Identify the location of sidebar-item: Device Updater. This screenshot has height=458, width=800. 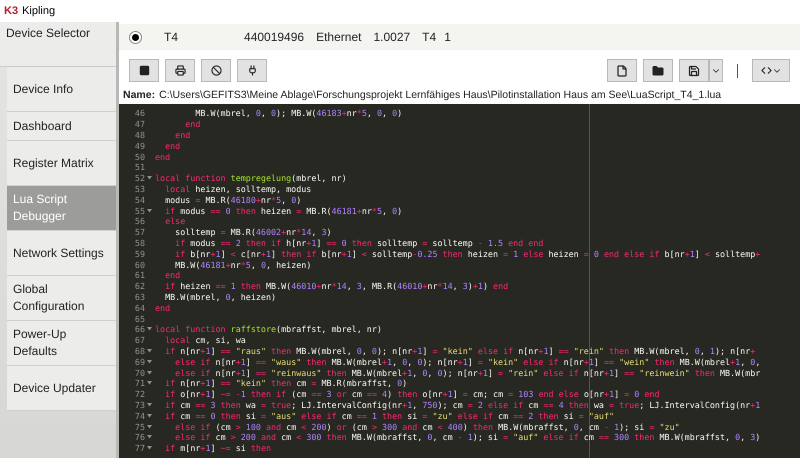
(61, 388).